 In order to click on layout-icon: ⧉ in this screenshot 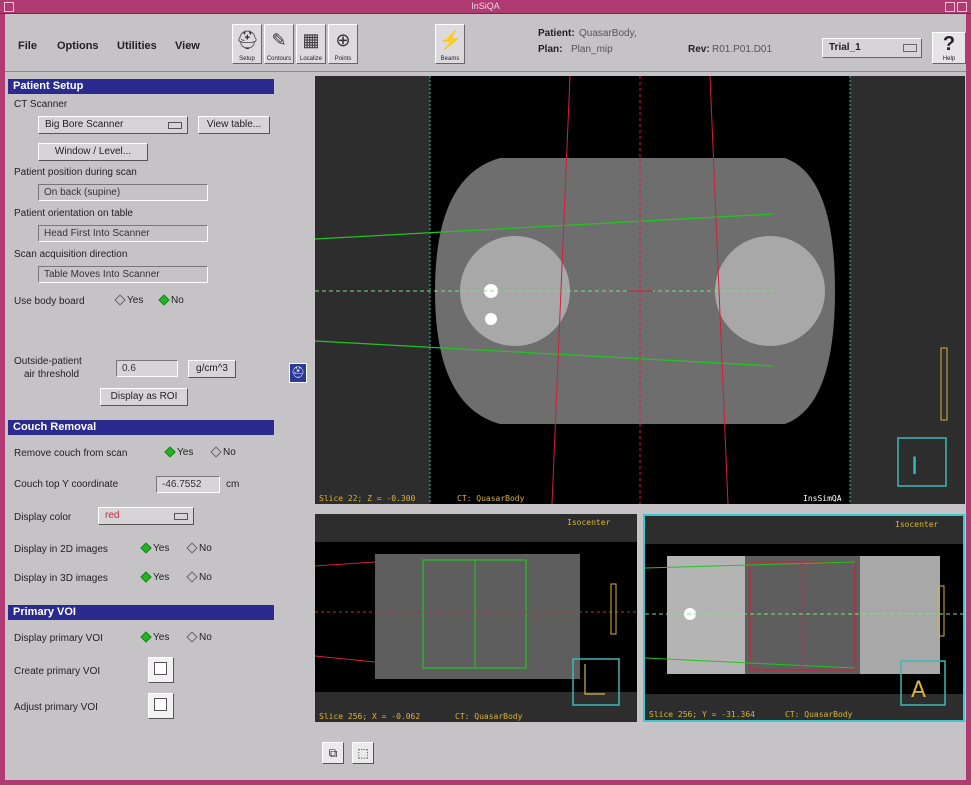, I will do `click(333, 753)`.